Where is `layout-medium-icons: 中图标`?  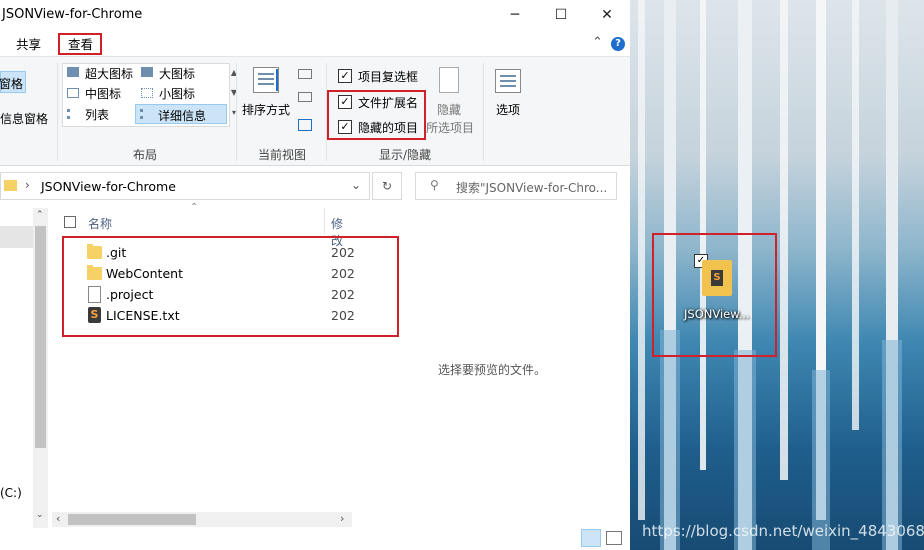
layout-medium-icons: 中图标 is located at coordinates (103, 93).